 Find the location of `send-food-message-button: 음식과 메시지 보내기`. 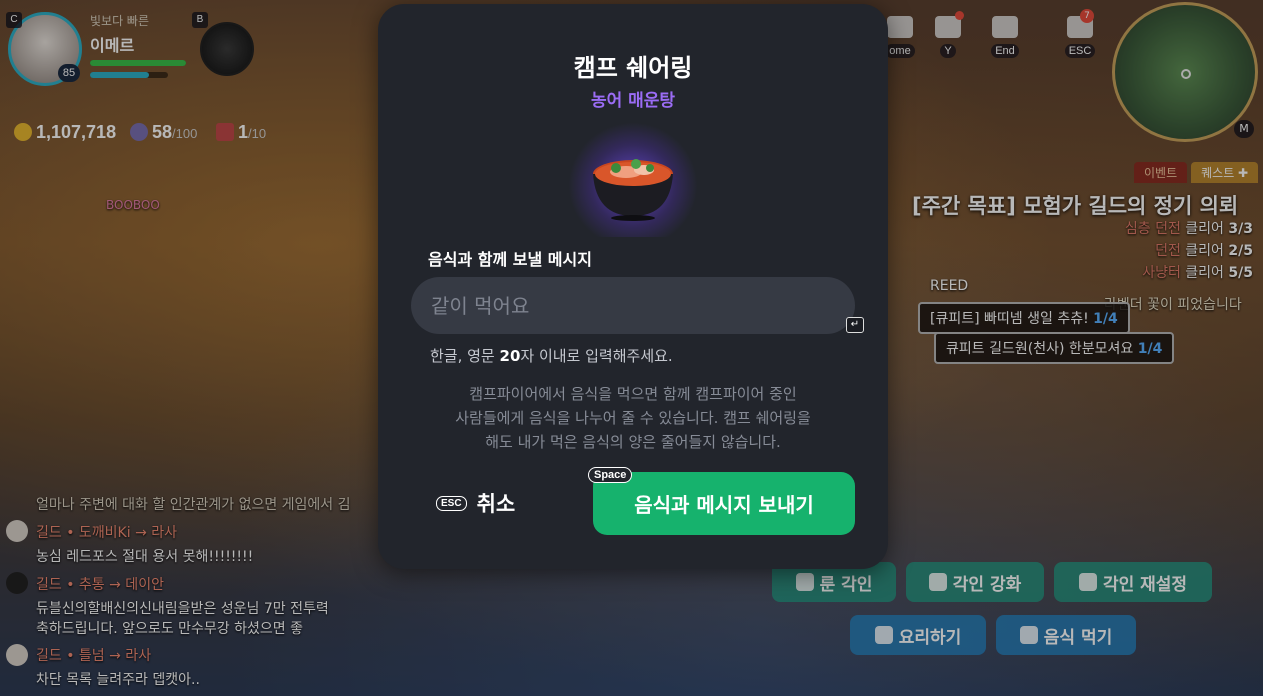

send-food-message-button: 음식과 메시지 보내기 is located at coordinates (724, 503).